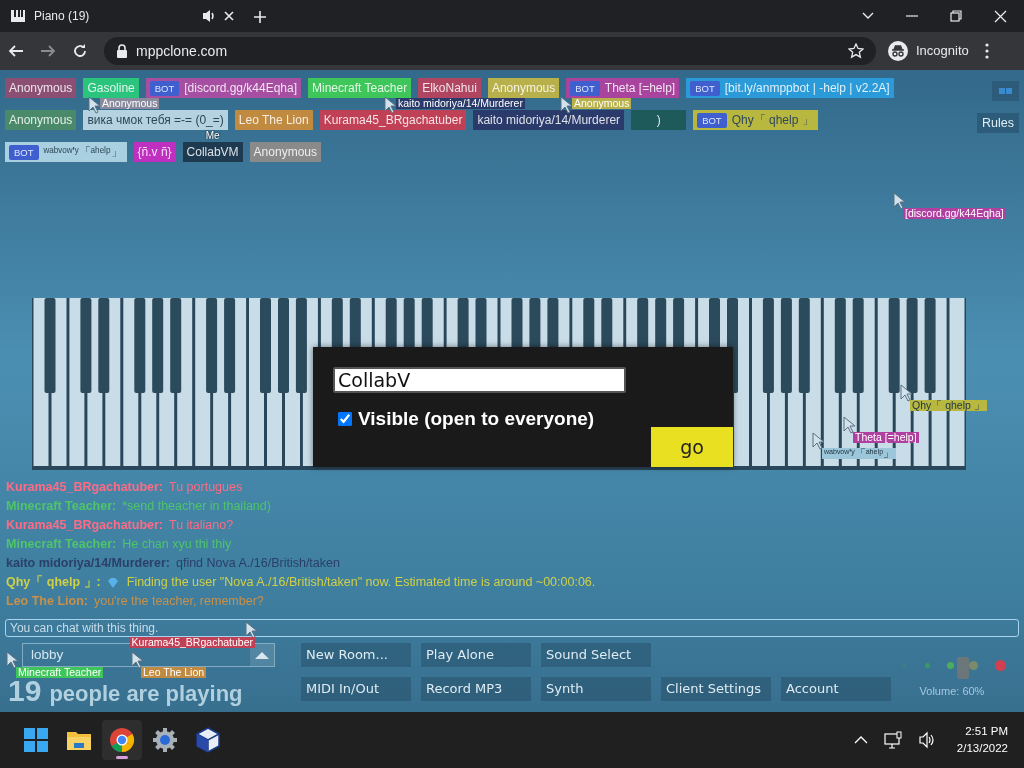 Image resolution: width=1024 pixels, height=768 pixels. I want to click on clock-date: 2/13/2022, so click(982, 748).